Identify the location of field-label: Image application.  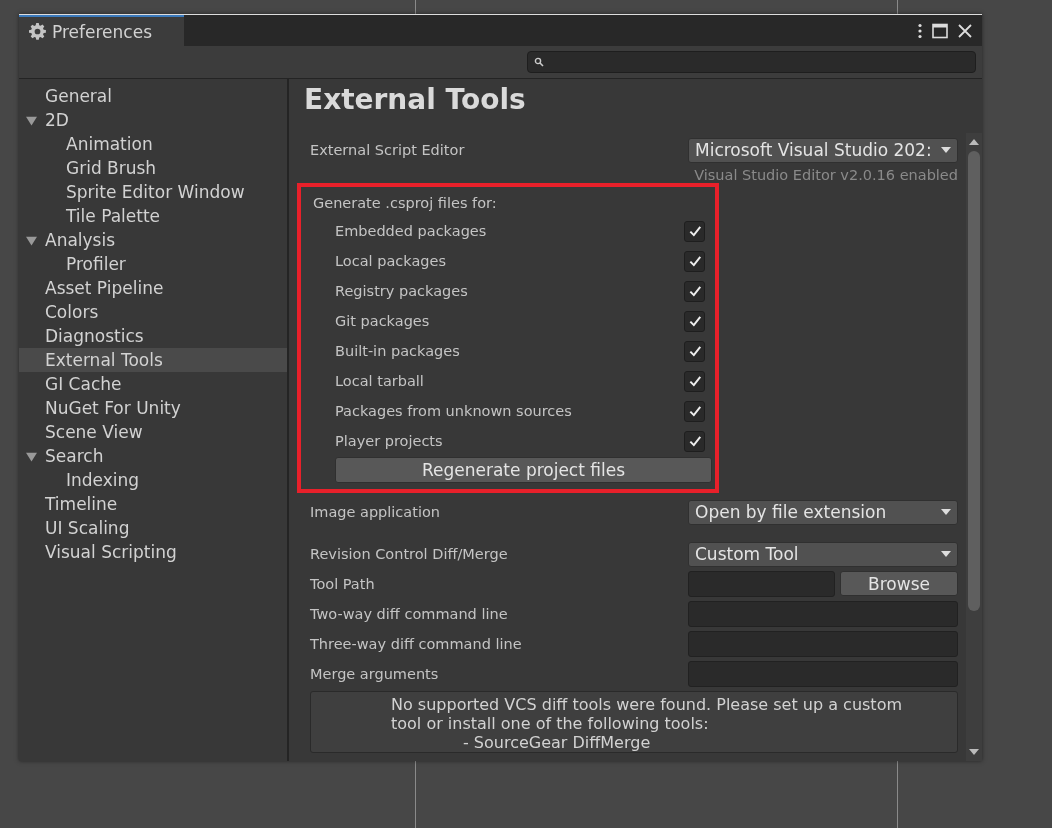
(375, 512).